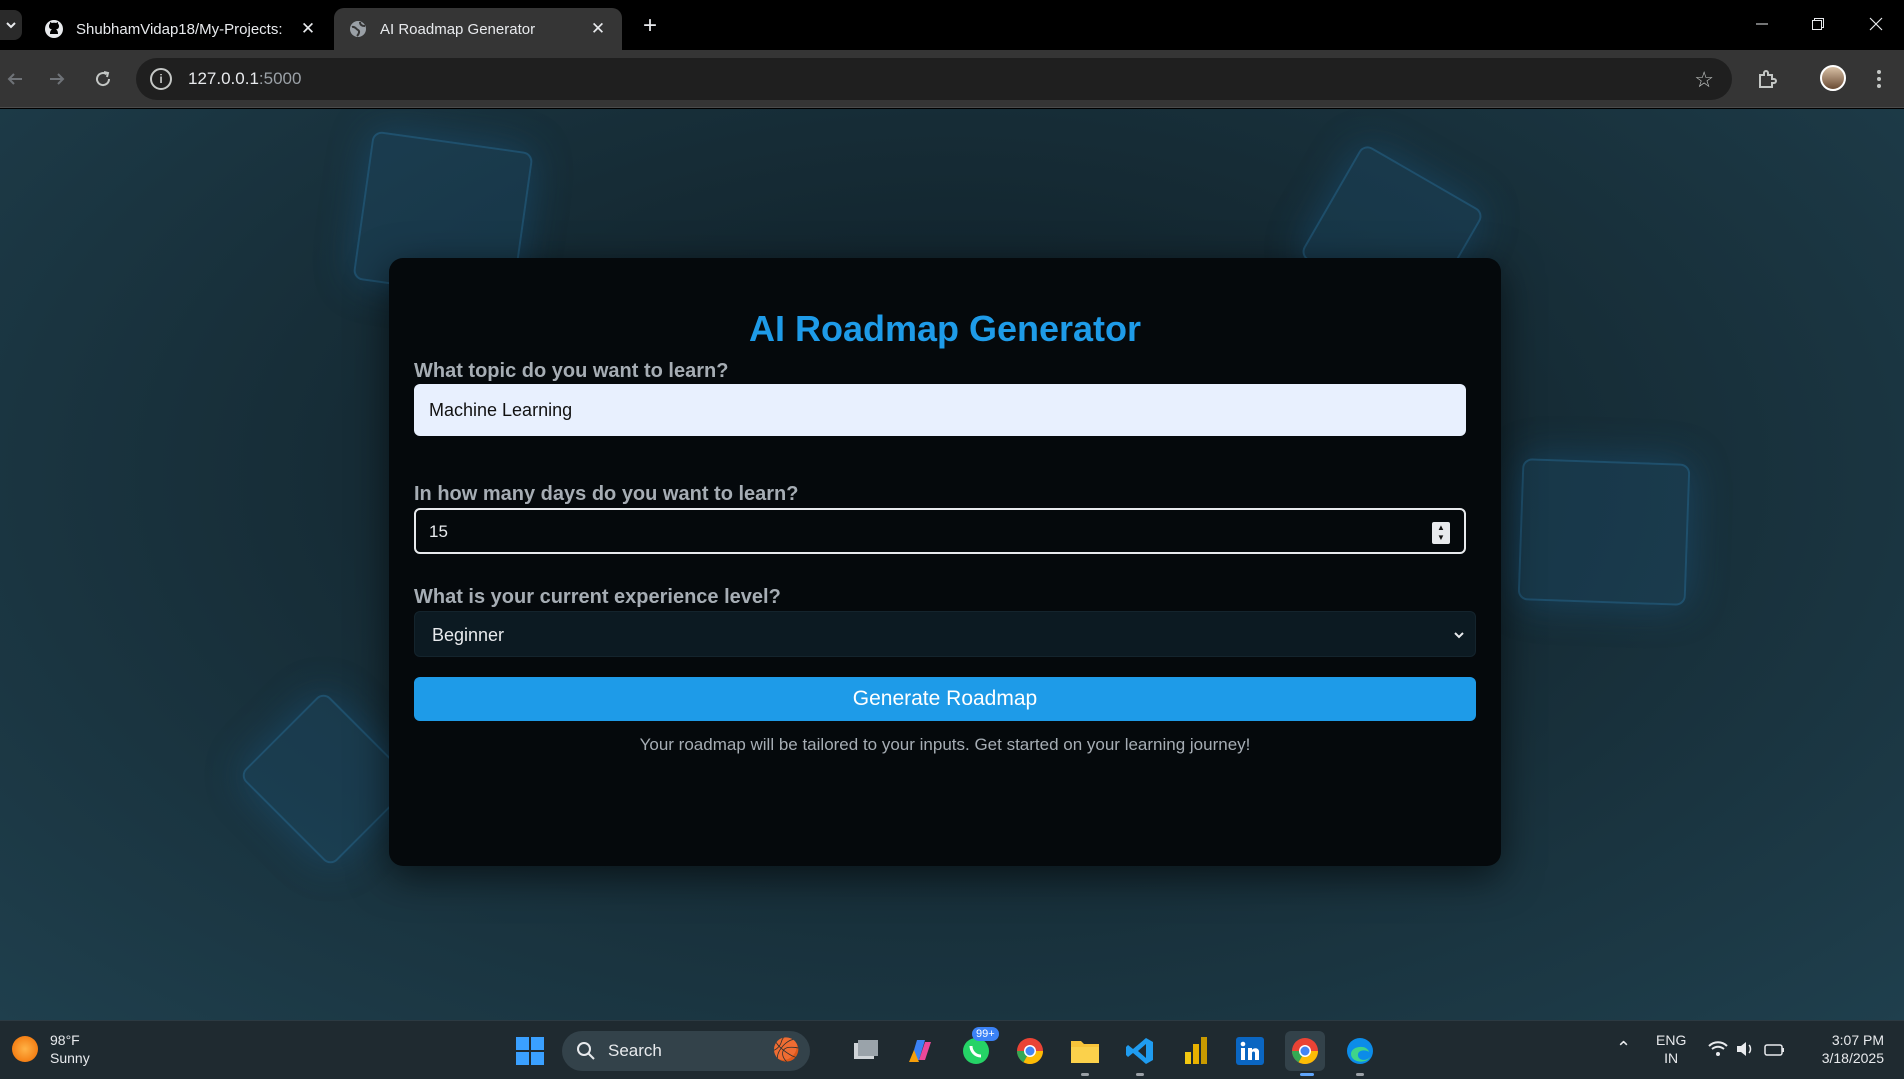 The image size is (1904, 1079). What do you see at coordinates (1604, 532) in the screenshot?
I see `decorative-square` at bounding box center [1604, 532].